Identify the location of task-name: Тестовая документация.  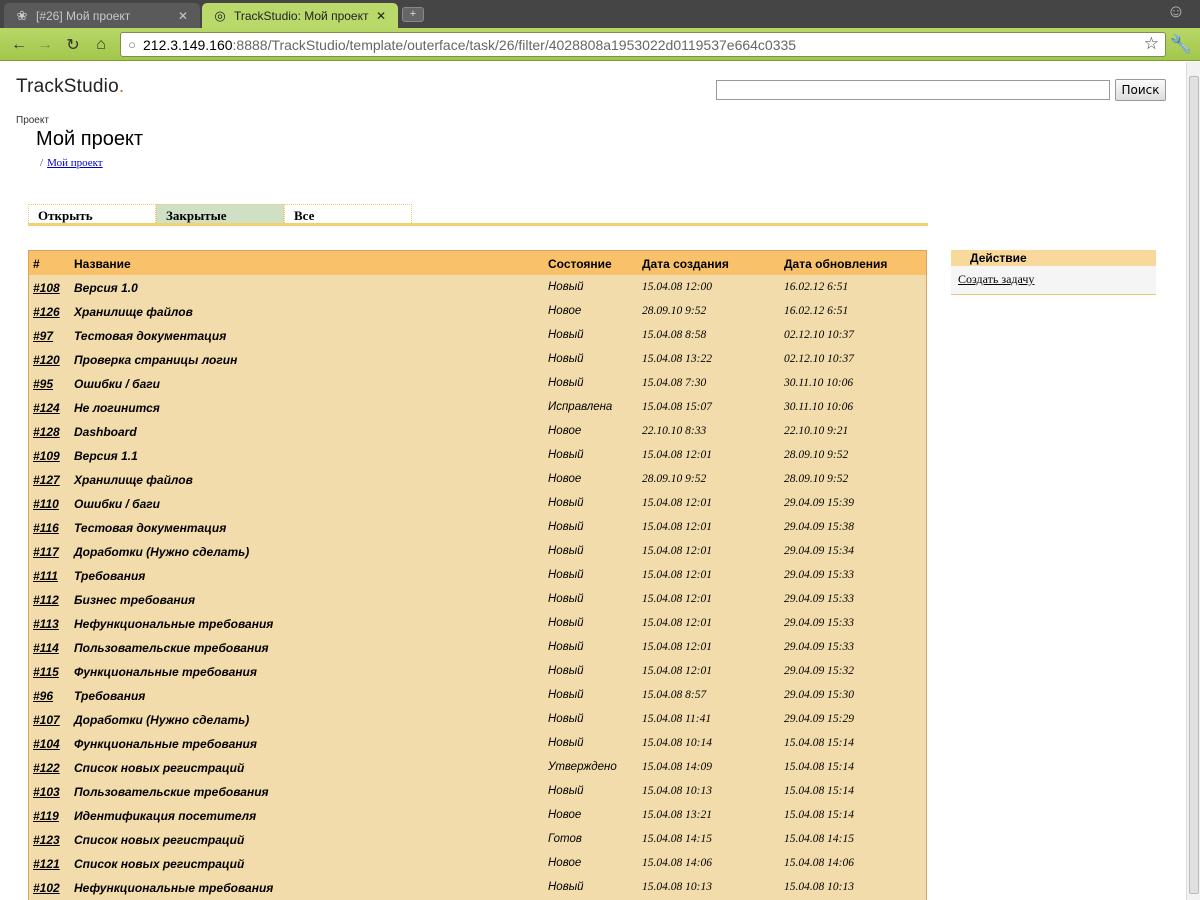
(150, 528).